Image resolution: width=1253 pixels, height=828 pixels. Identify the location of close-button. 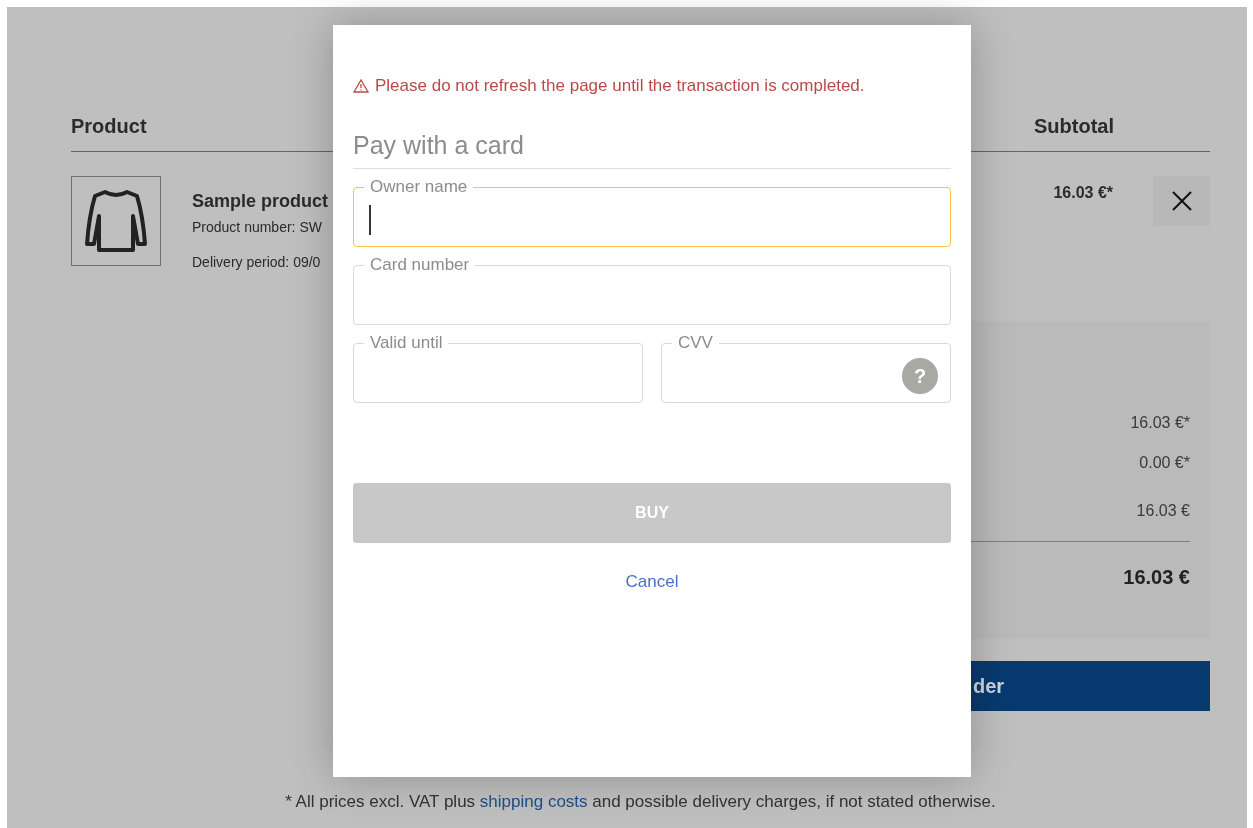
(1181, 201).